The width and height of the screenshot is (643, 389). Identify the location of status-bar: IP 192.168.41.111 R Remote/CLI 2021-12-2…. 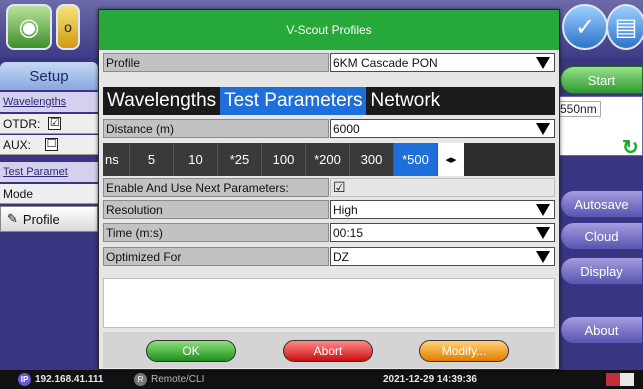
(321, 379).